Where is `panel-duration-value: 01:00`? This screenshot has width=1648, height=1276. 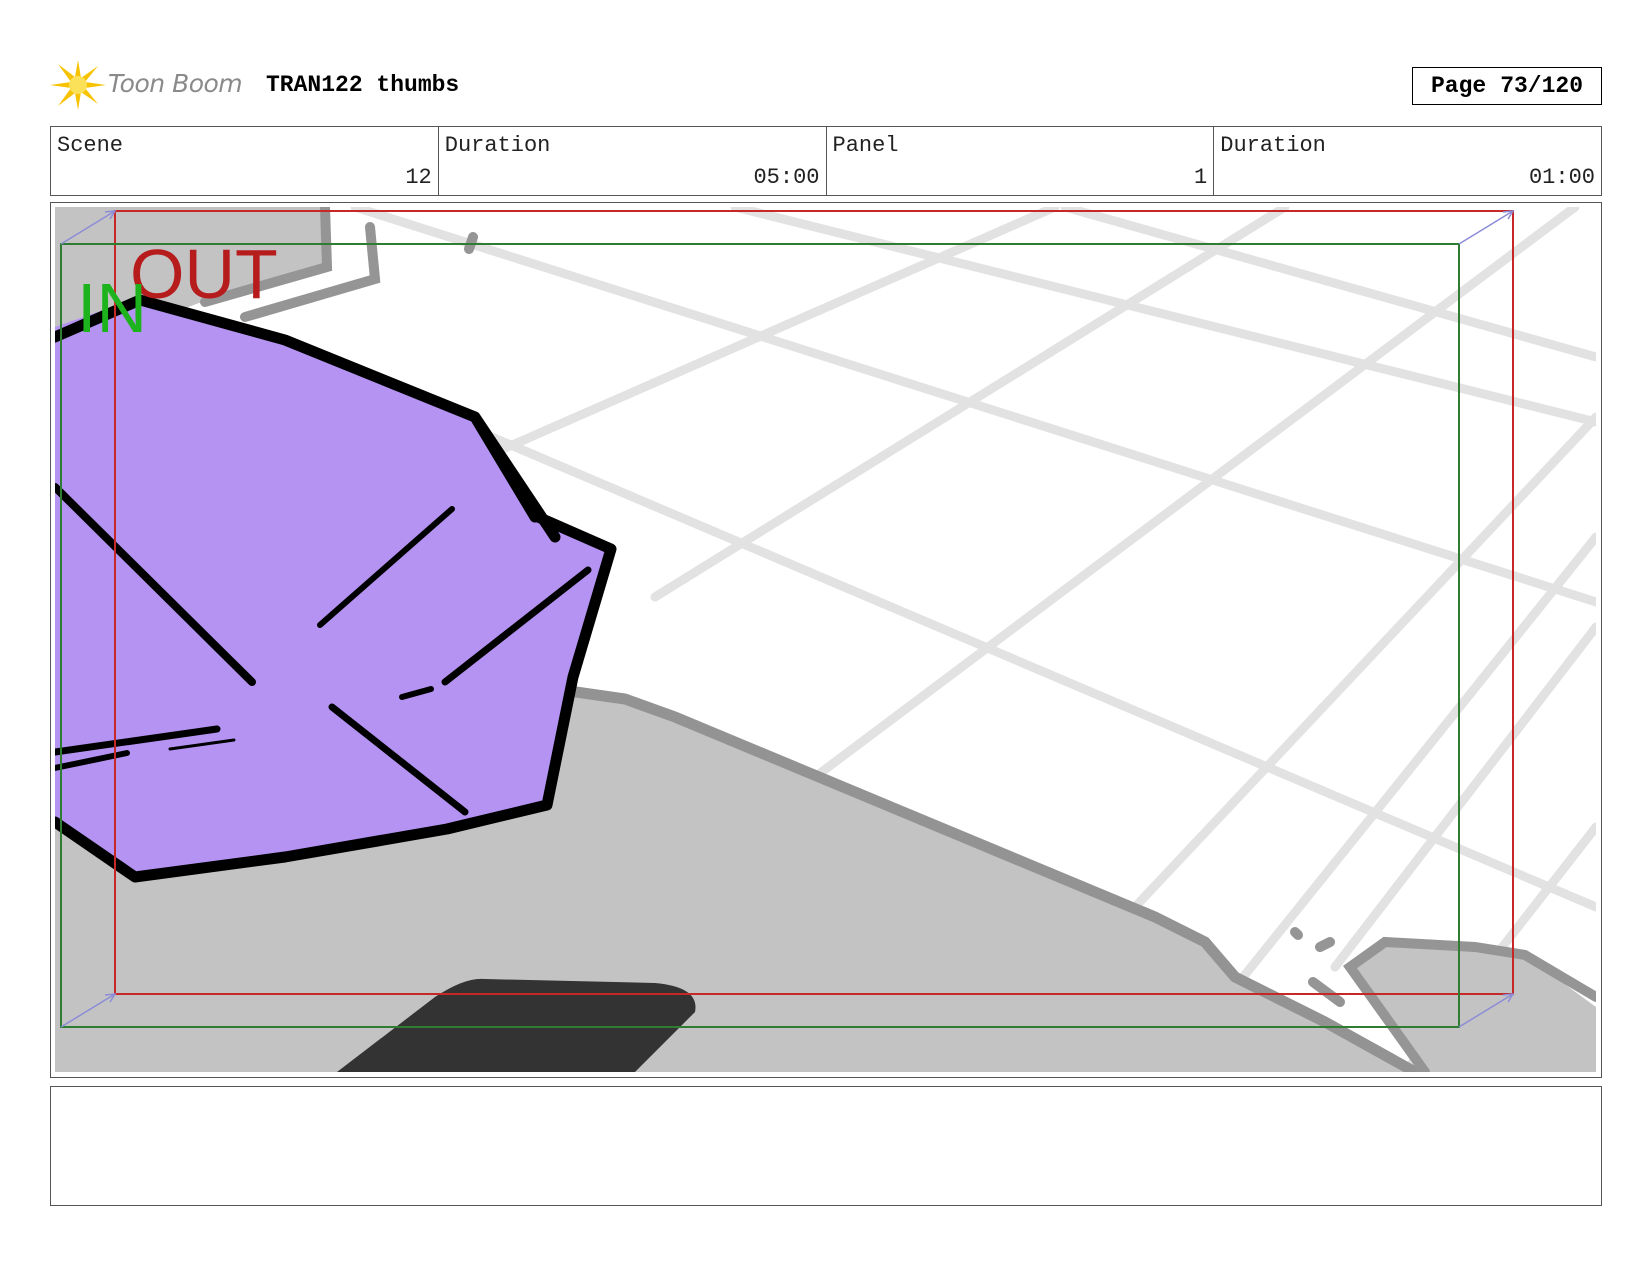
panel-duration-value: 01:00 is located at coordinates (1561, 177).